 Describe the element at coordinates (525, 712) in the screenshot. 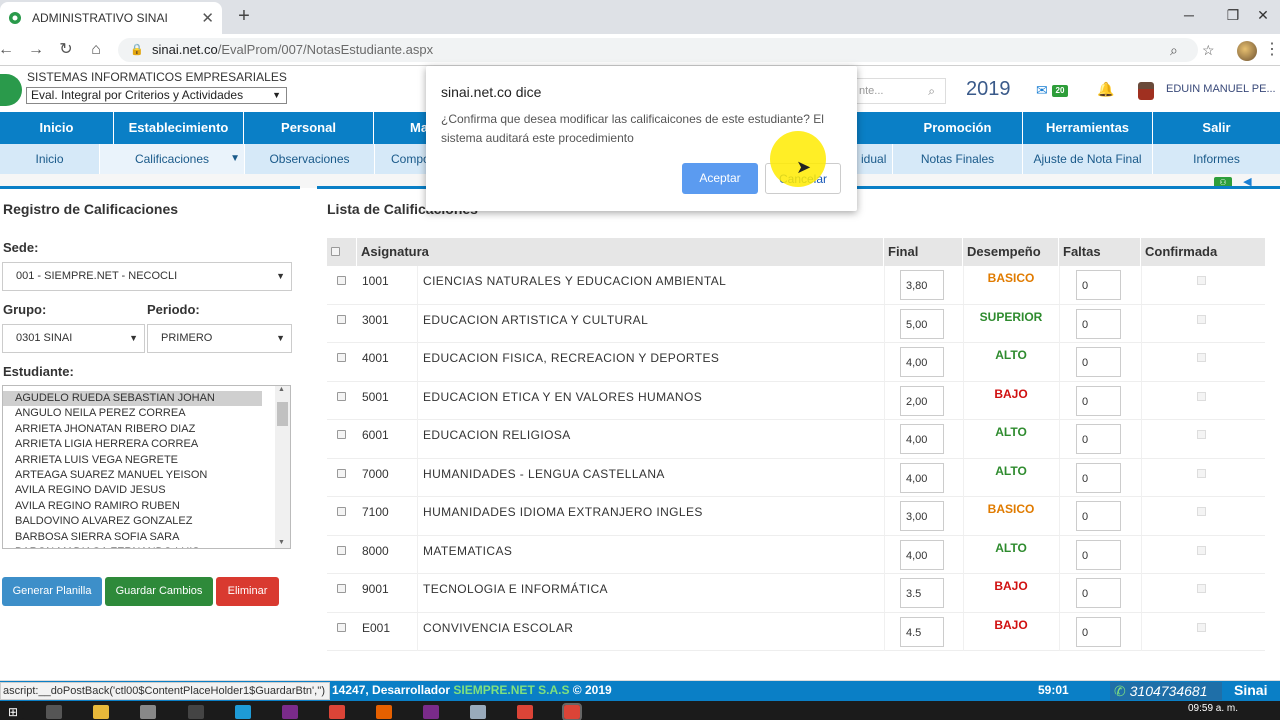

I see `chrome-2-icon` at that location.